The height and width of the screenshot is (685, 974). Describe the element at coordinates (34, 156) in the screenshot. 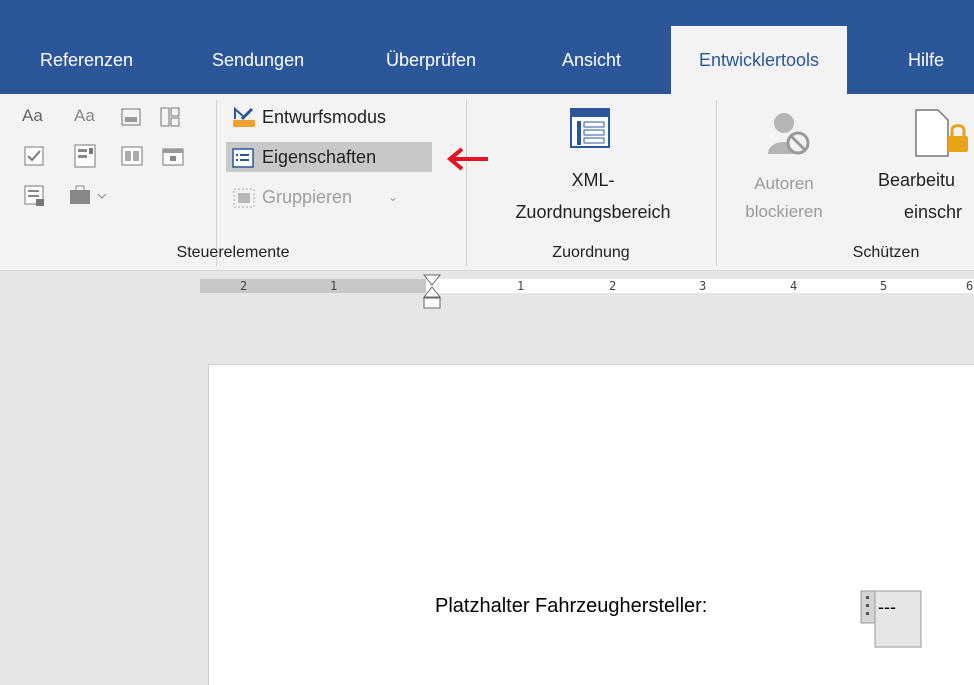

I see `checkbox-content-control-icon` at that location.